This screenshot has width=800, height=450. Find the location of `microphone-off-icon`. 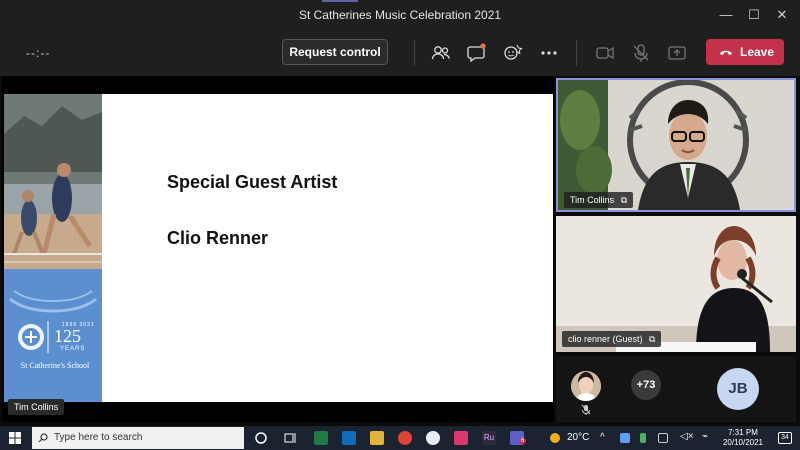

microphone-off-icon is located at coordinates (641, 53).